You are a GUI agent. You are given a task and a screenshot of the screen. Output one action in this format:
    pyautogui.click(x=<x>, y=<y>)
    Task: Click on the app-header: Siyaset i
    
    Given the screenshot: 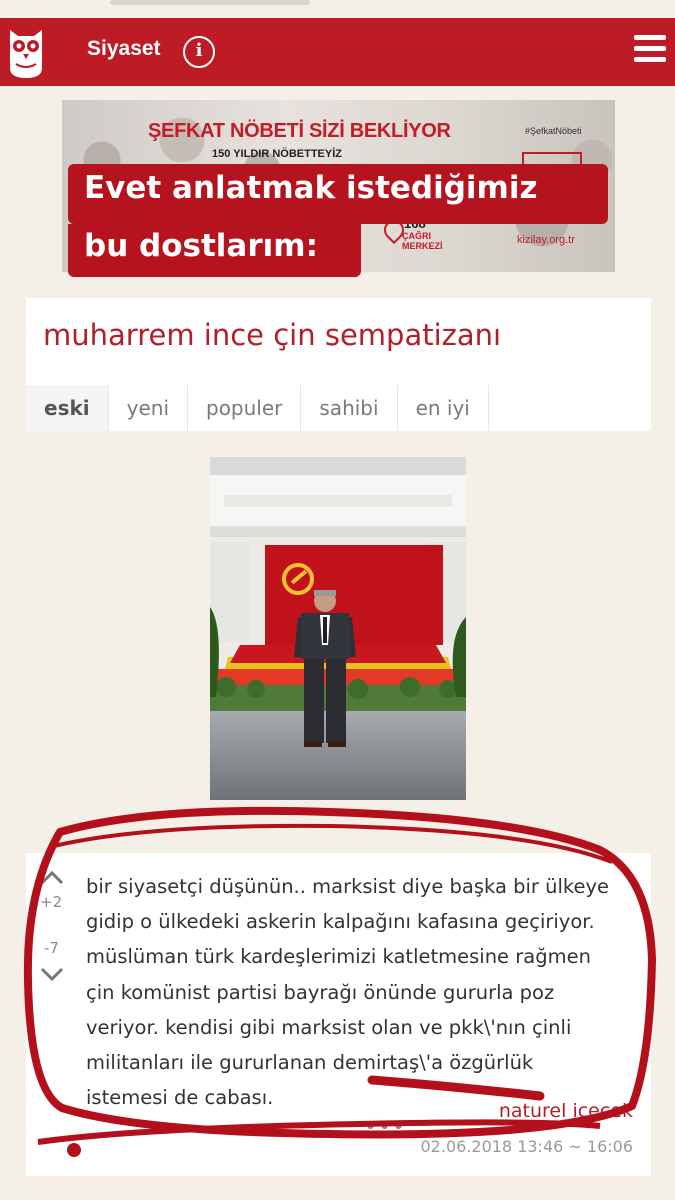 What is the action you would take?
    pyautogui.click(x=337, y=52)
    